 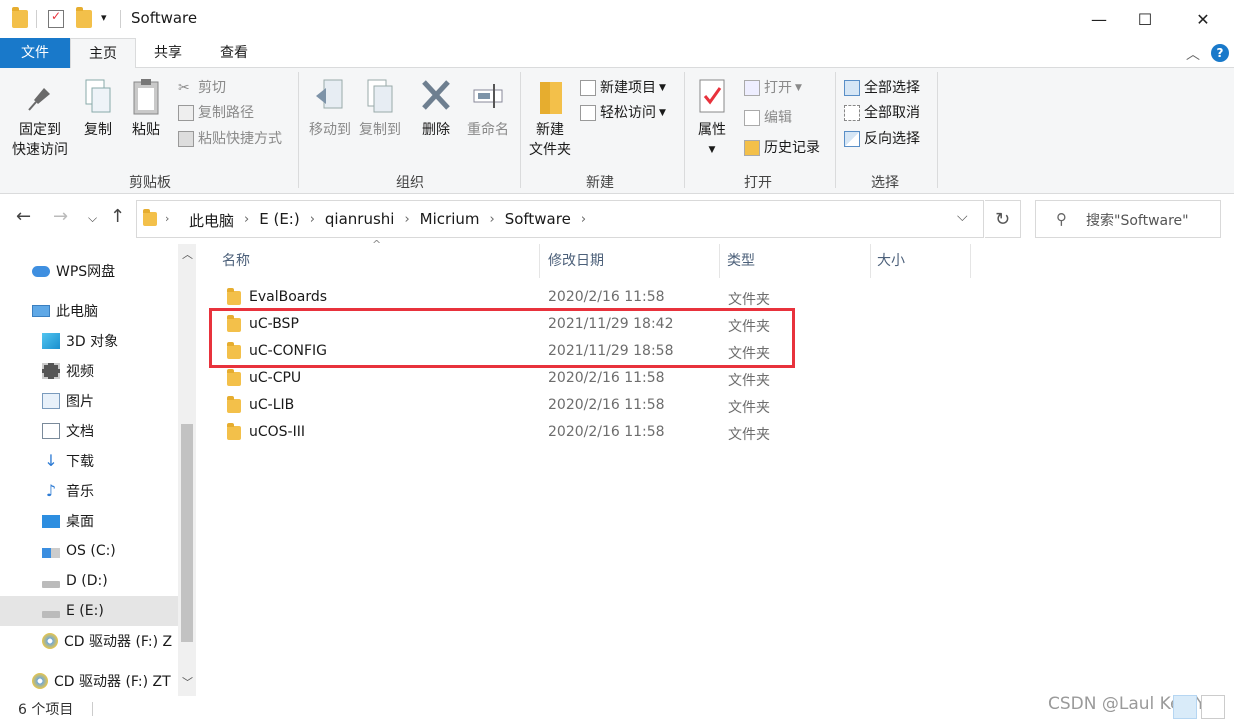 I want to click on search-placeholder: 搜索"Software", so click(x=1137, y=221).